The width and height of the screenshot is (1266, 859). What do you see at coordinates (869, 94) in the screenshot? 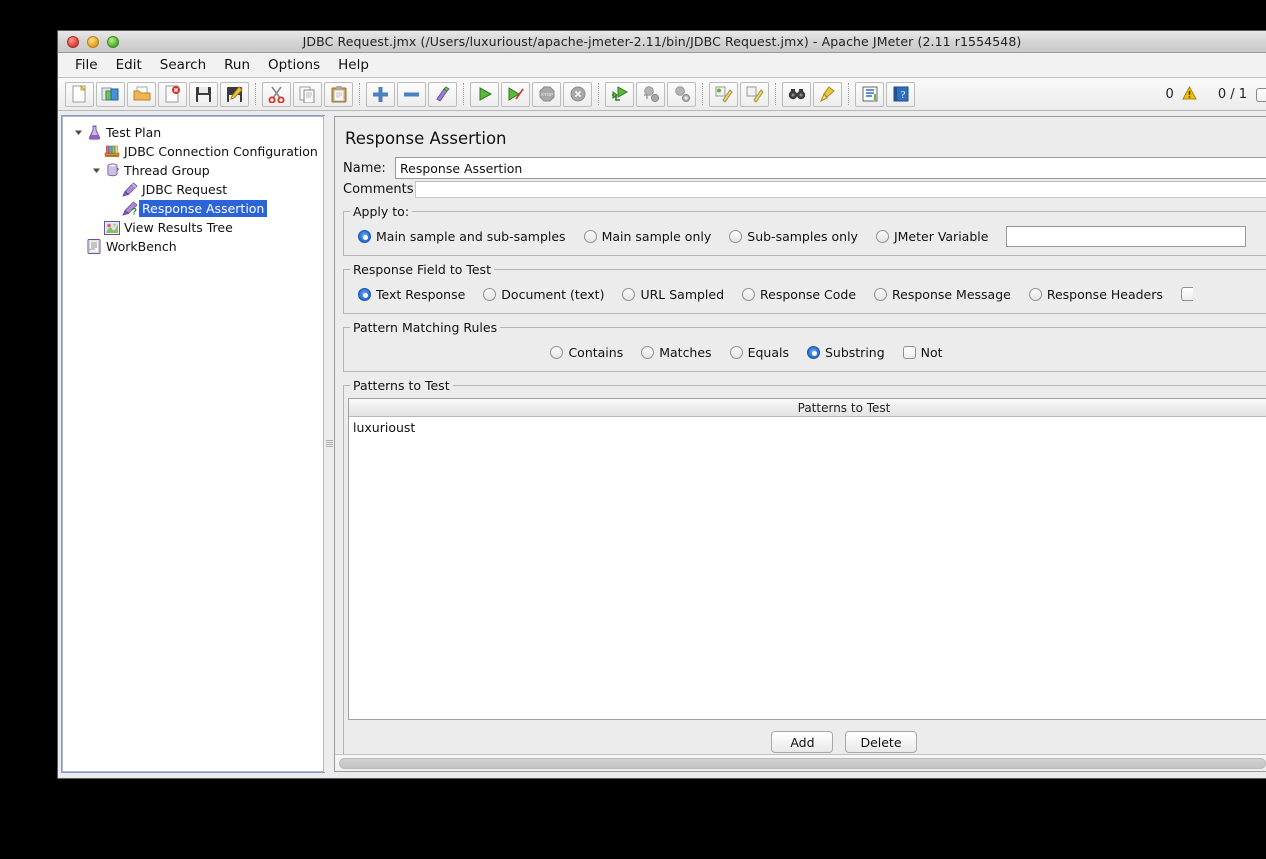
I see `function-helper-button` at bounding box center [869, 94].